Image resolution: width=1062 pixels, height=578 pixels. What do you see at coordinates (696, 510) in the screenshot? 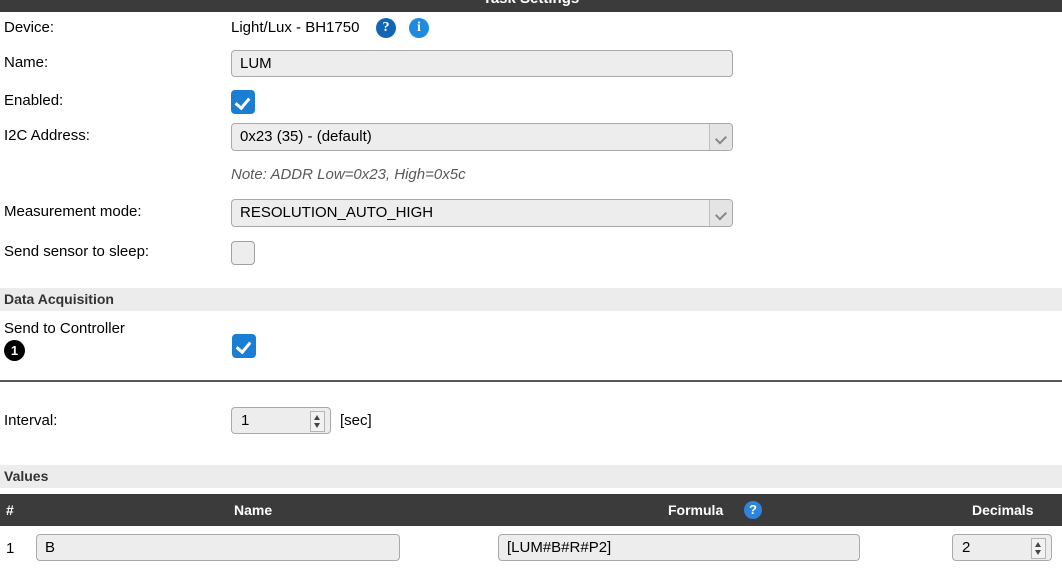
I see `column-header-formula: Formula` at bounding box center [696, 510].